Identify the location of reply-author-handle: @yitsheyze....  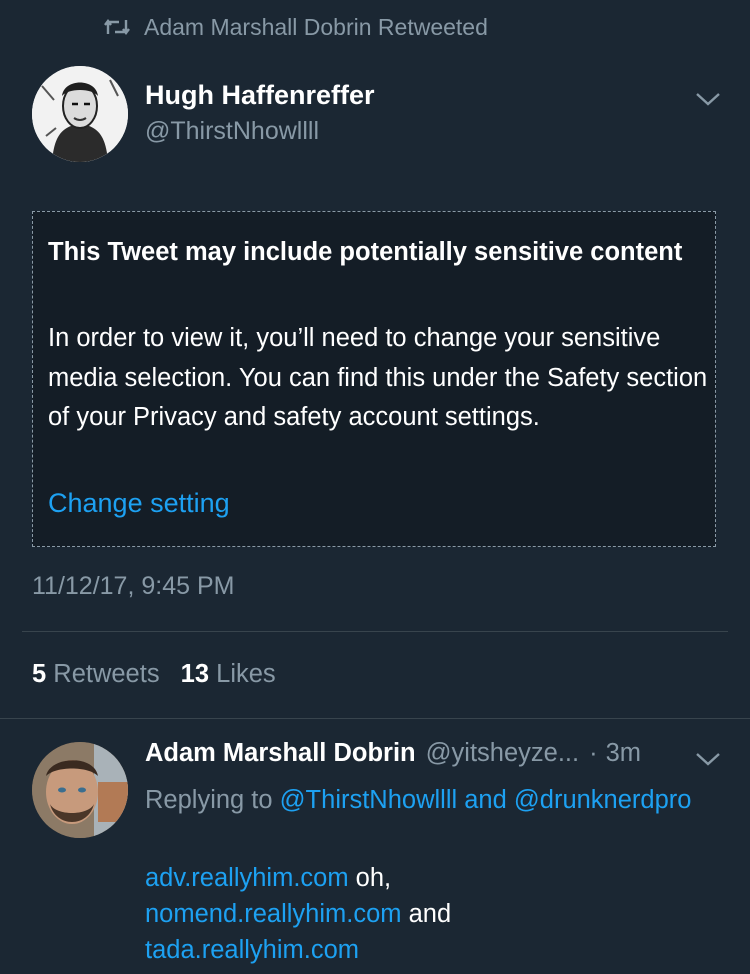
(502, 753).